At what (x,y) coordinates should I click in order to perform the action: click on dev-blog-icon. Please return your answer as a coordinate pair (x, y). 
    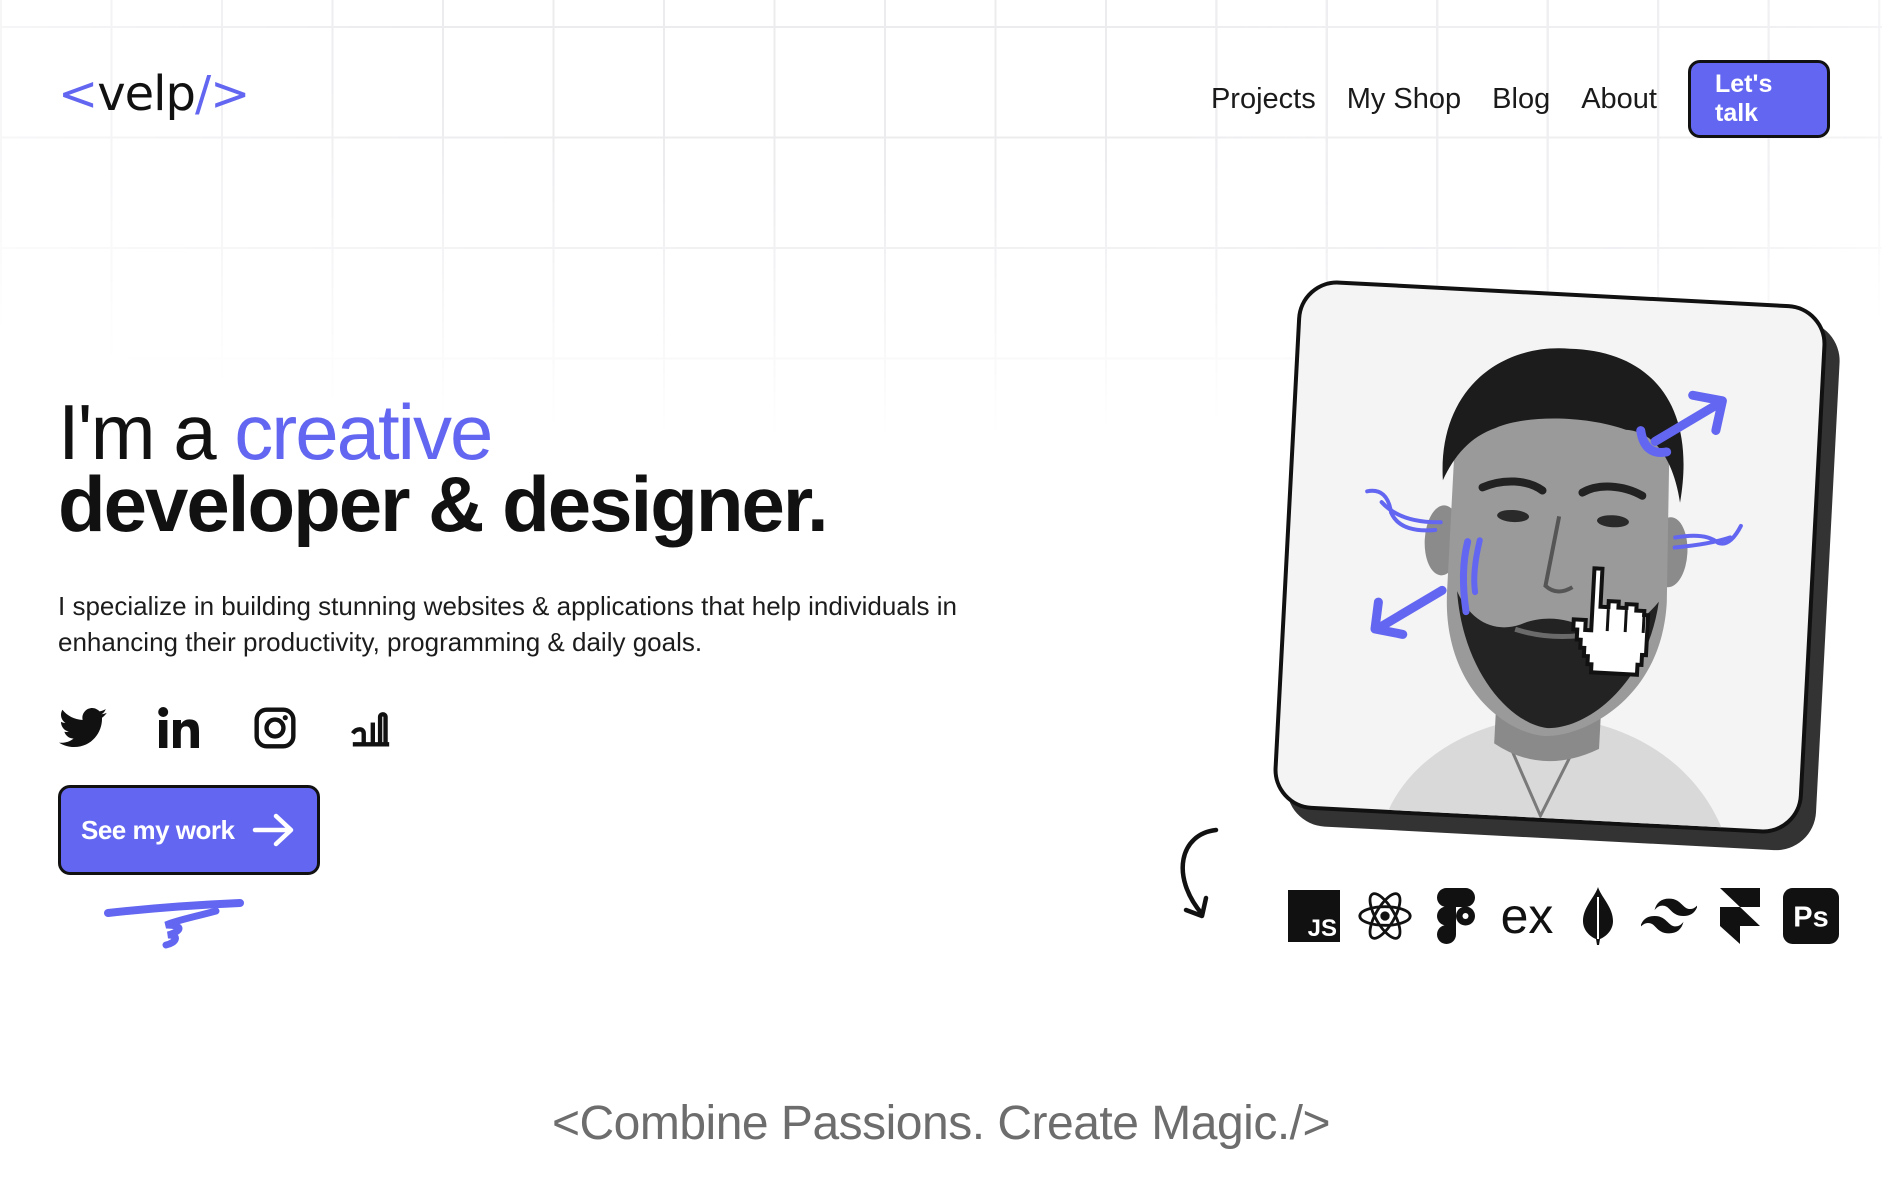
    Looking at the image, I should click on (371, 728).